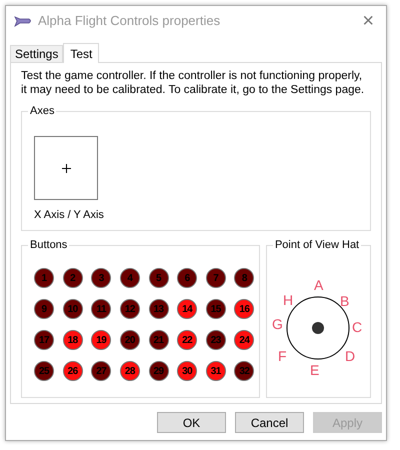  I want to click on button-indicator: 12, so click(130, 309).